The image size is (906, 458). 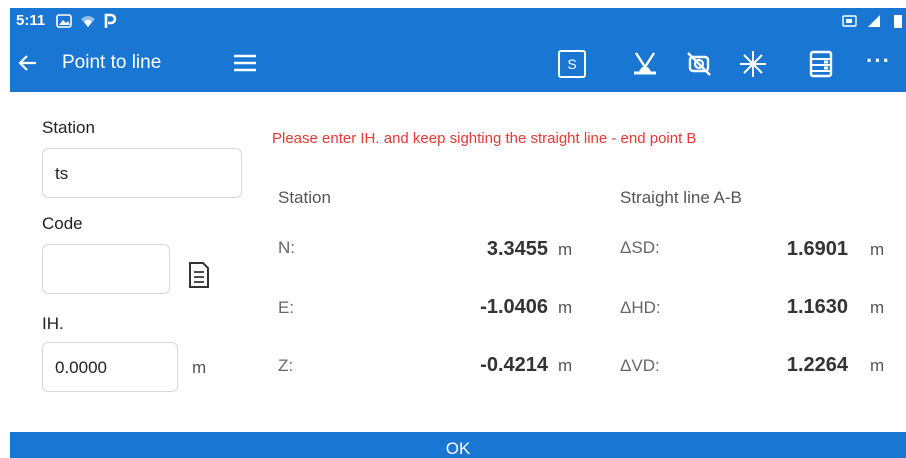 What do you see at coordinates (874, 21) in the screenshot?
I see `signal-icon` at bounding box center [874, 21].